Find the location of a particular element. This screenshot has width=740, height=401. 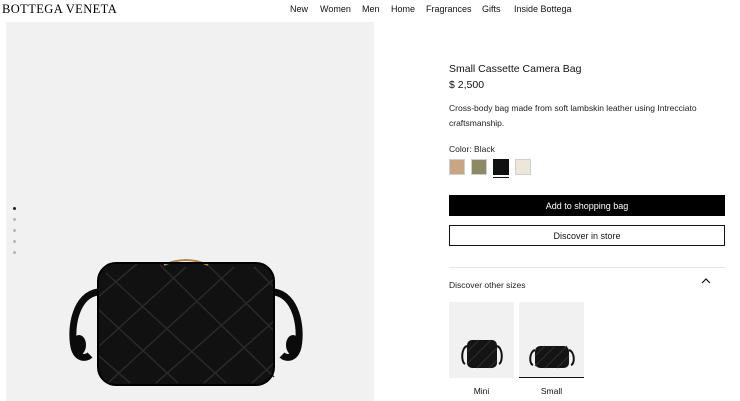

color-swatch-cream is located at coordinates (523, 167).